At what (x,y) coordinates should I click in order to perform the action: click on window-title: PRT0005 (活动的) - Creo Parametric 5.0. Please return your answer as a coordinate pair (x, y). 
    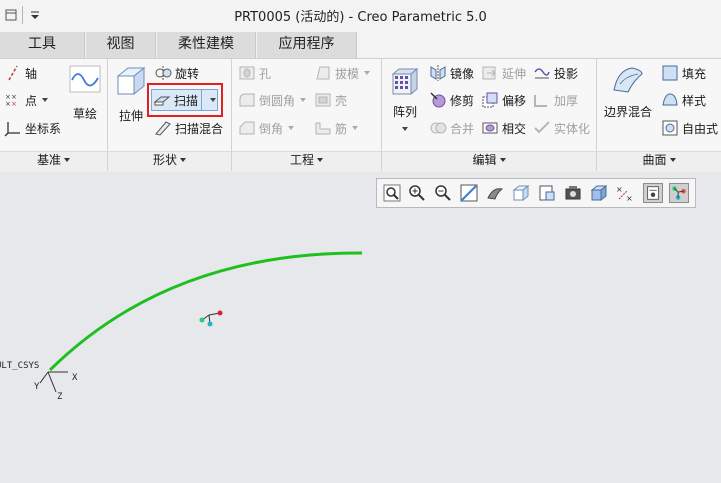
    Looking at the image, I should click on (360, 17).